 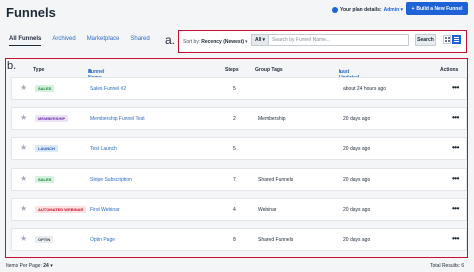 What do you see at coordinates (102, 240) in the screenshot?
I see `funnel-name-link: Optin Page` at bounding box center [102, 240].